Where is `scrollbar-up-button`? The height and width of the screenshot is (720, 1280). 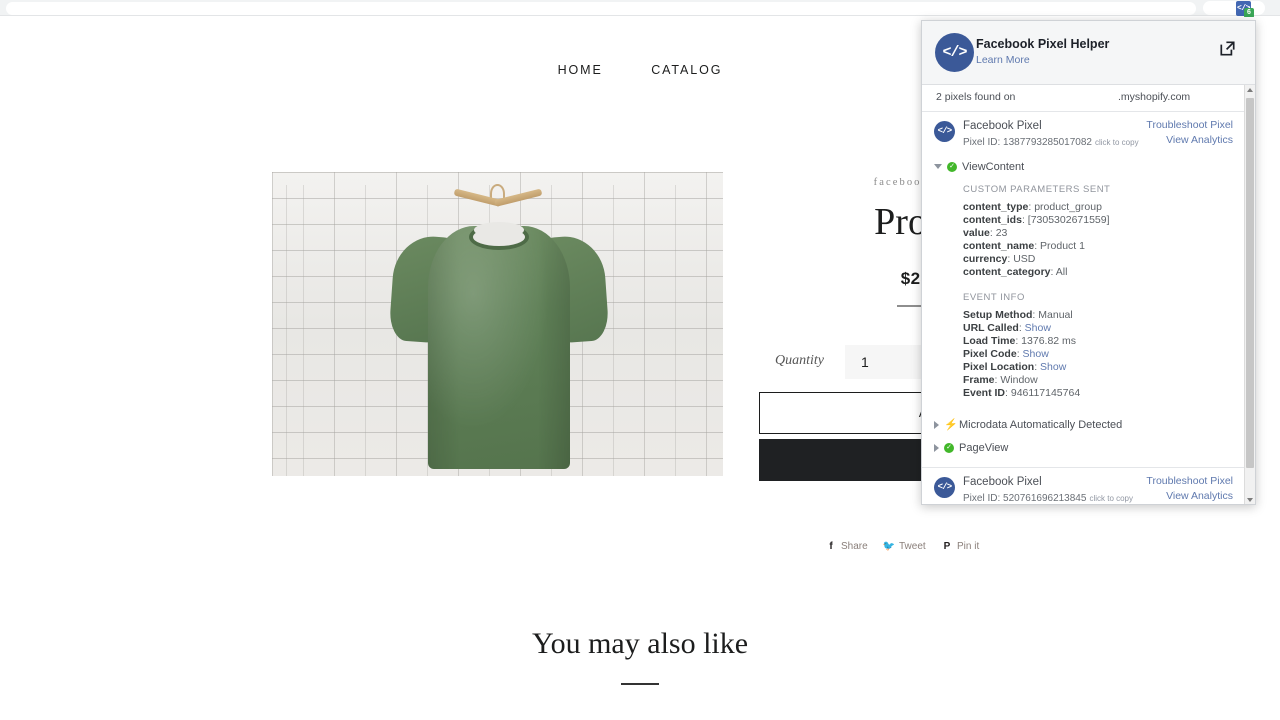
scrollbar-up-button is located at coordinates (1250, 90).